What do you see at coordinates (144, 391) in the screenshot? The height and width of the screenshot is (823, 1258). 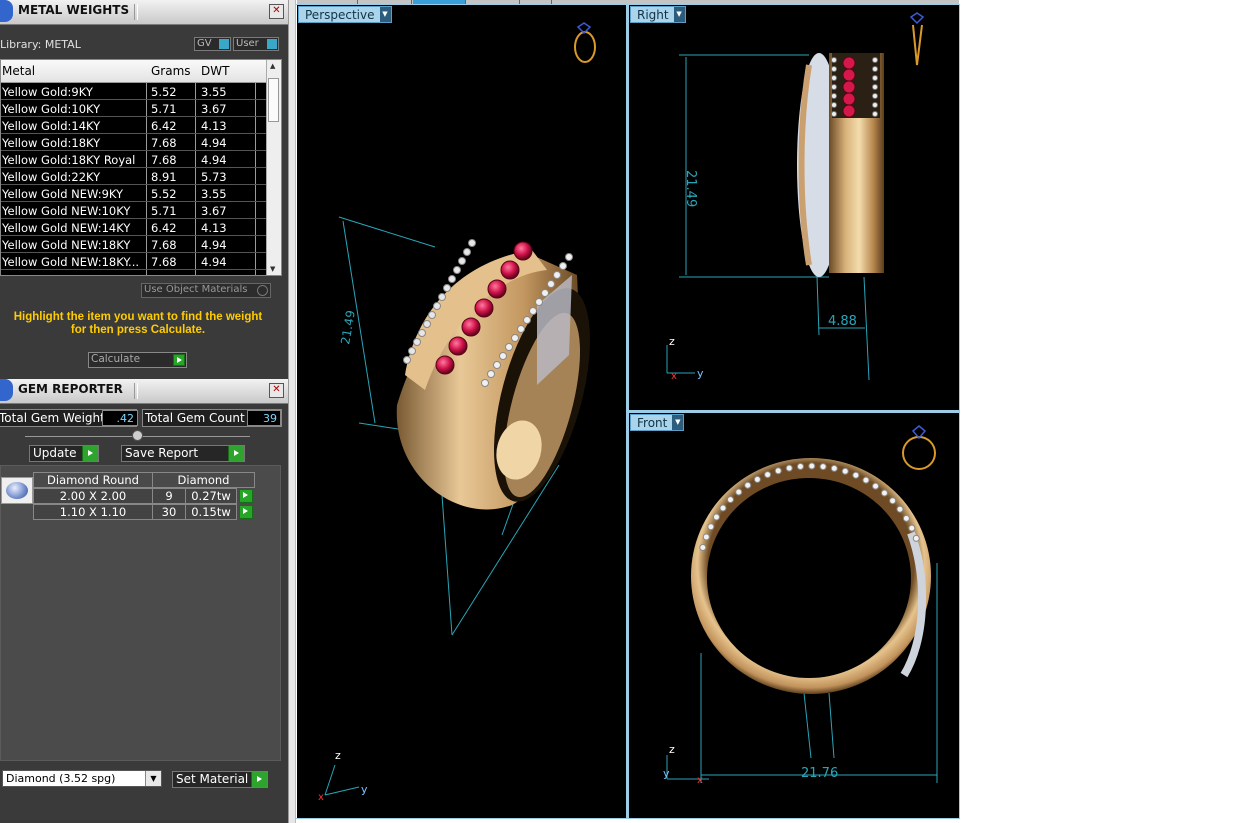 I see `gem-reporter-titlebar: GEM REPORTER ✕` at bounding box center [144, 391].